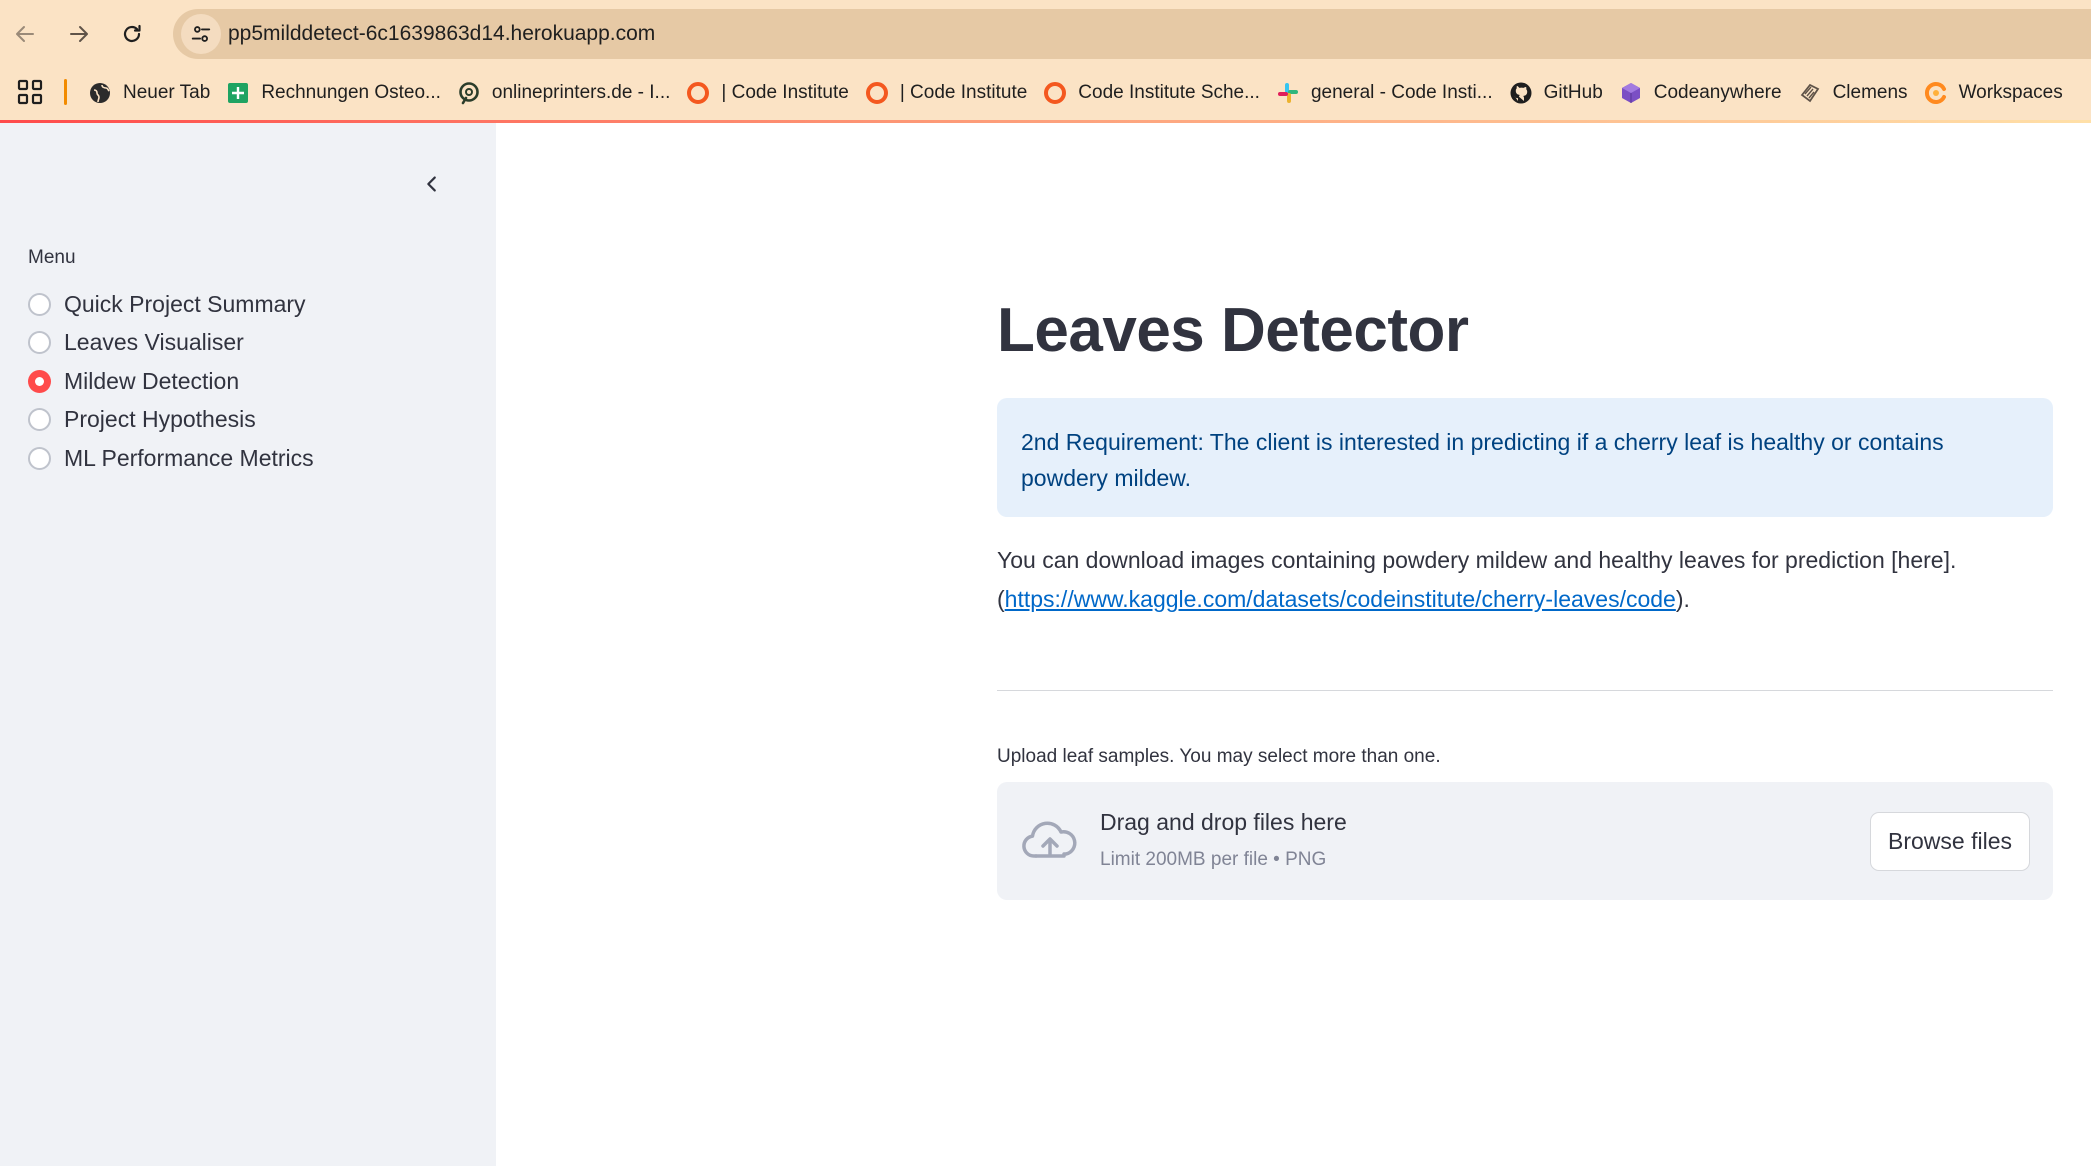 This screenshot has width=2091, height=1166. What do you see at coordinates (1233, 330) in the screenshot?
I see `page-title: Leaves Detector` at bounding box center [1233, 330].